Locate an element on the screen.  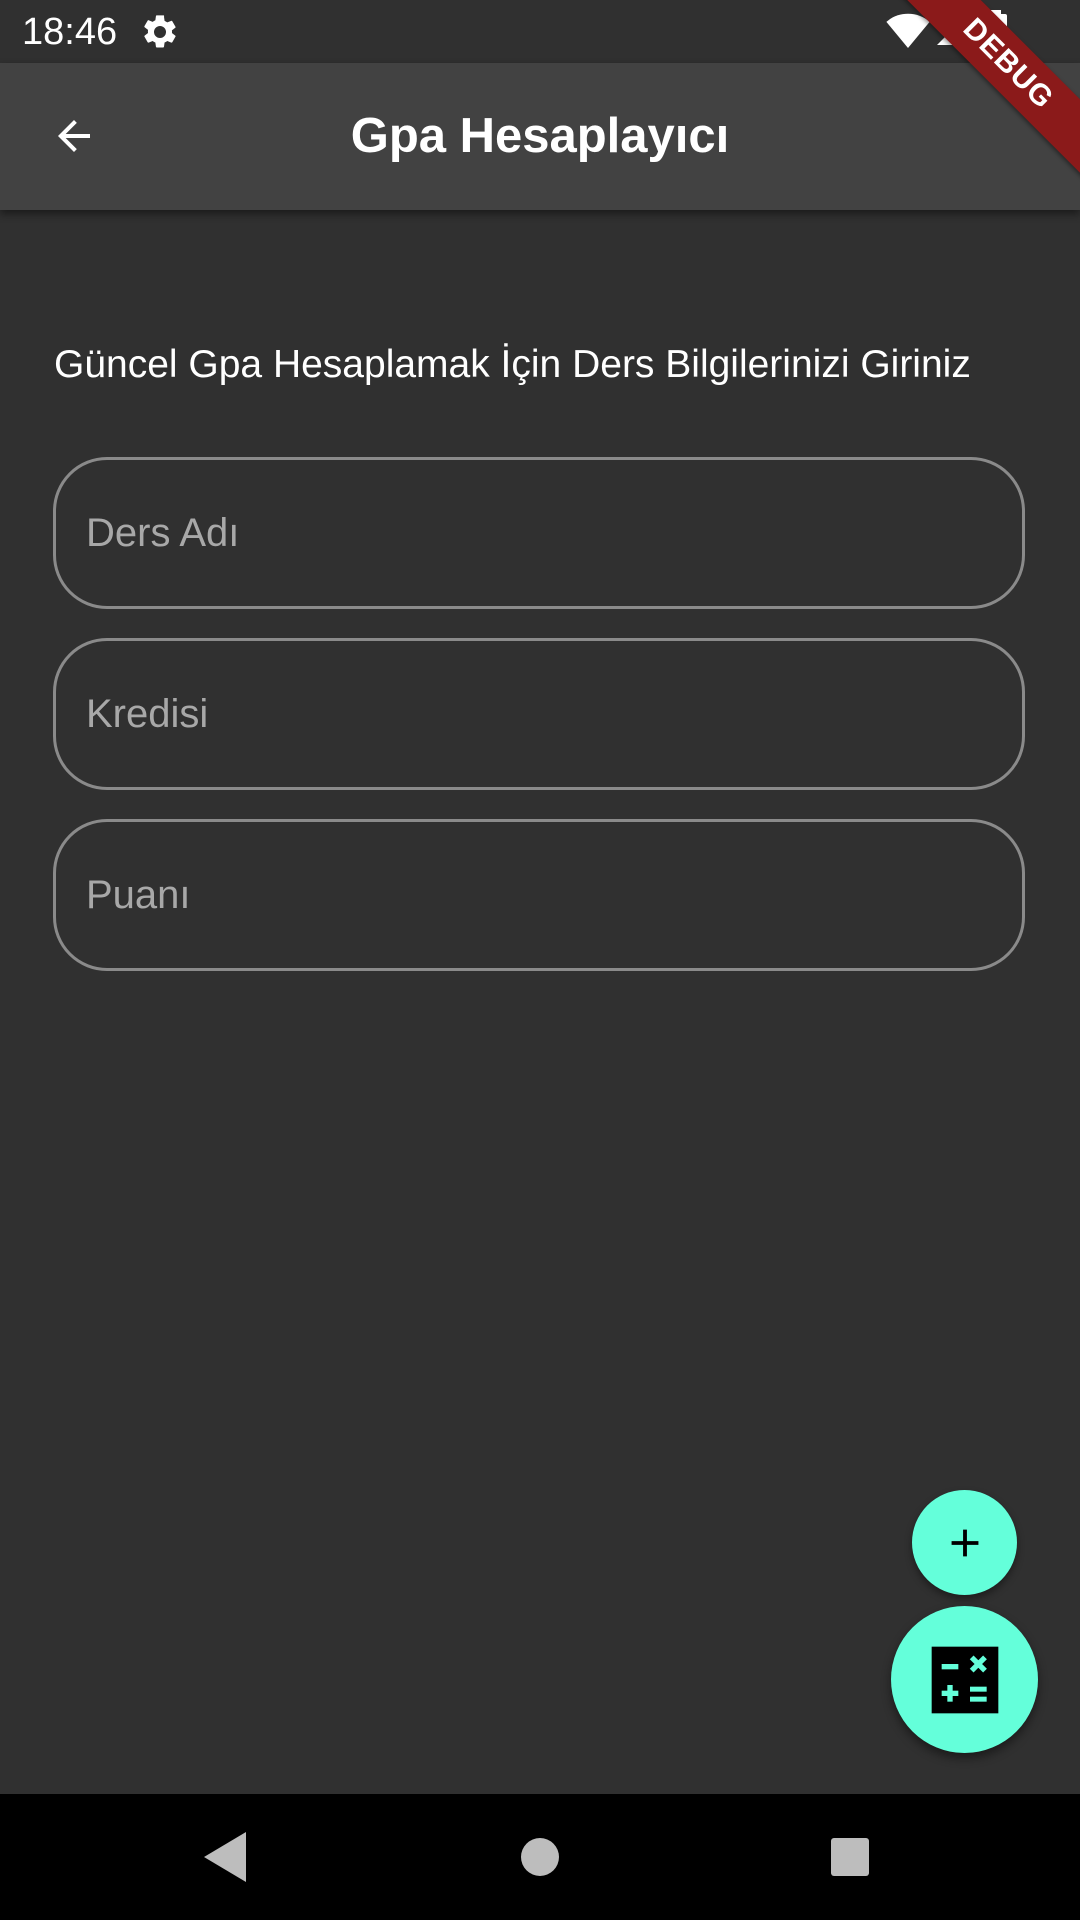
grade-field is located at coordinates (539, 895).